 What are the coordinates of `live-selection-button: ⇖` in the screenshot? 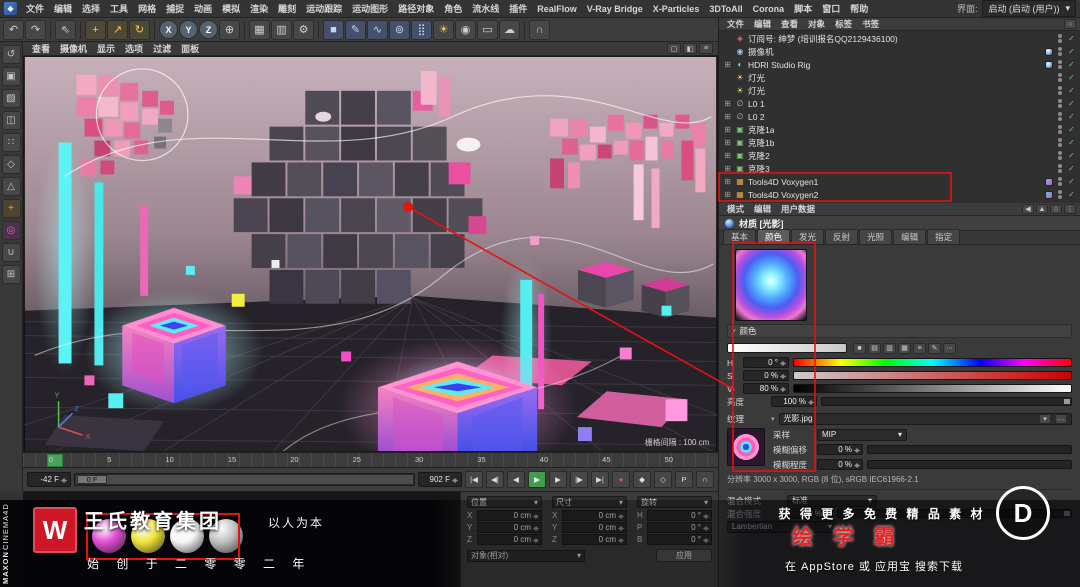 It's located at (65, 29).